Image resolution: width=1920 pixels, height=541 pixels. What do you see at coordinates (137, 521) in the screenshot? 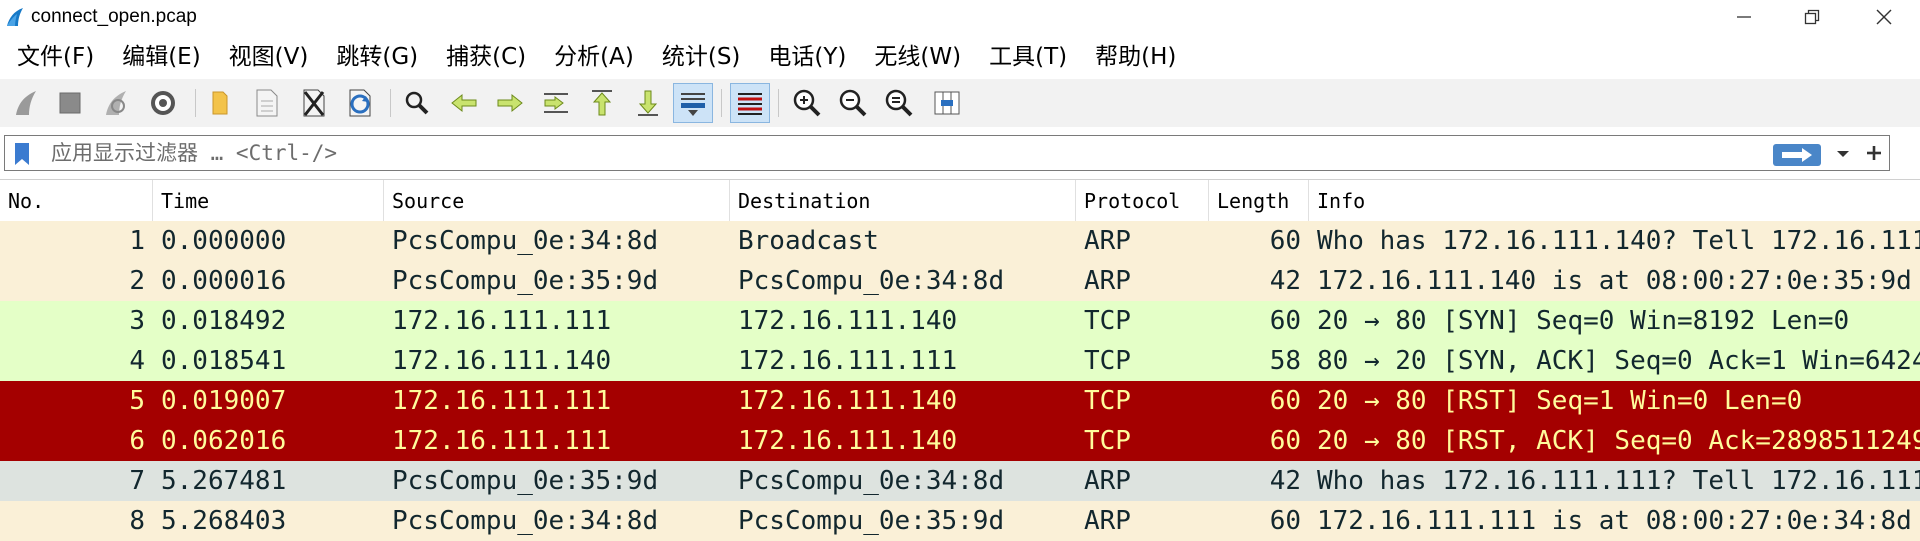
I see `packet-cell-no: 8` at bounding box center [137, 521].